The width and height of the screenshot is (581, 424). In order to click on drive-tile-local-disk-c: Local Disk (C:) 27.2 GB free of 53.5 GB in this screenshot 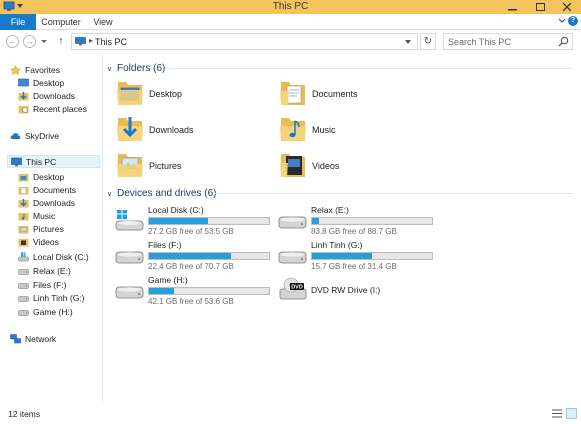, I will do `click(195, 221)`.